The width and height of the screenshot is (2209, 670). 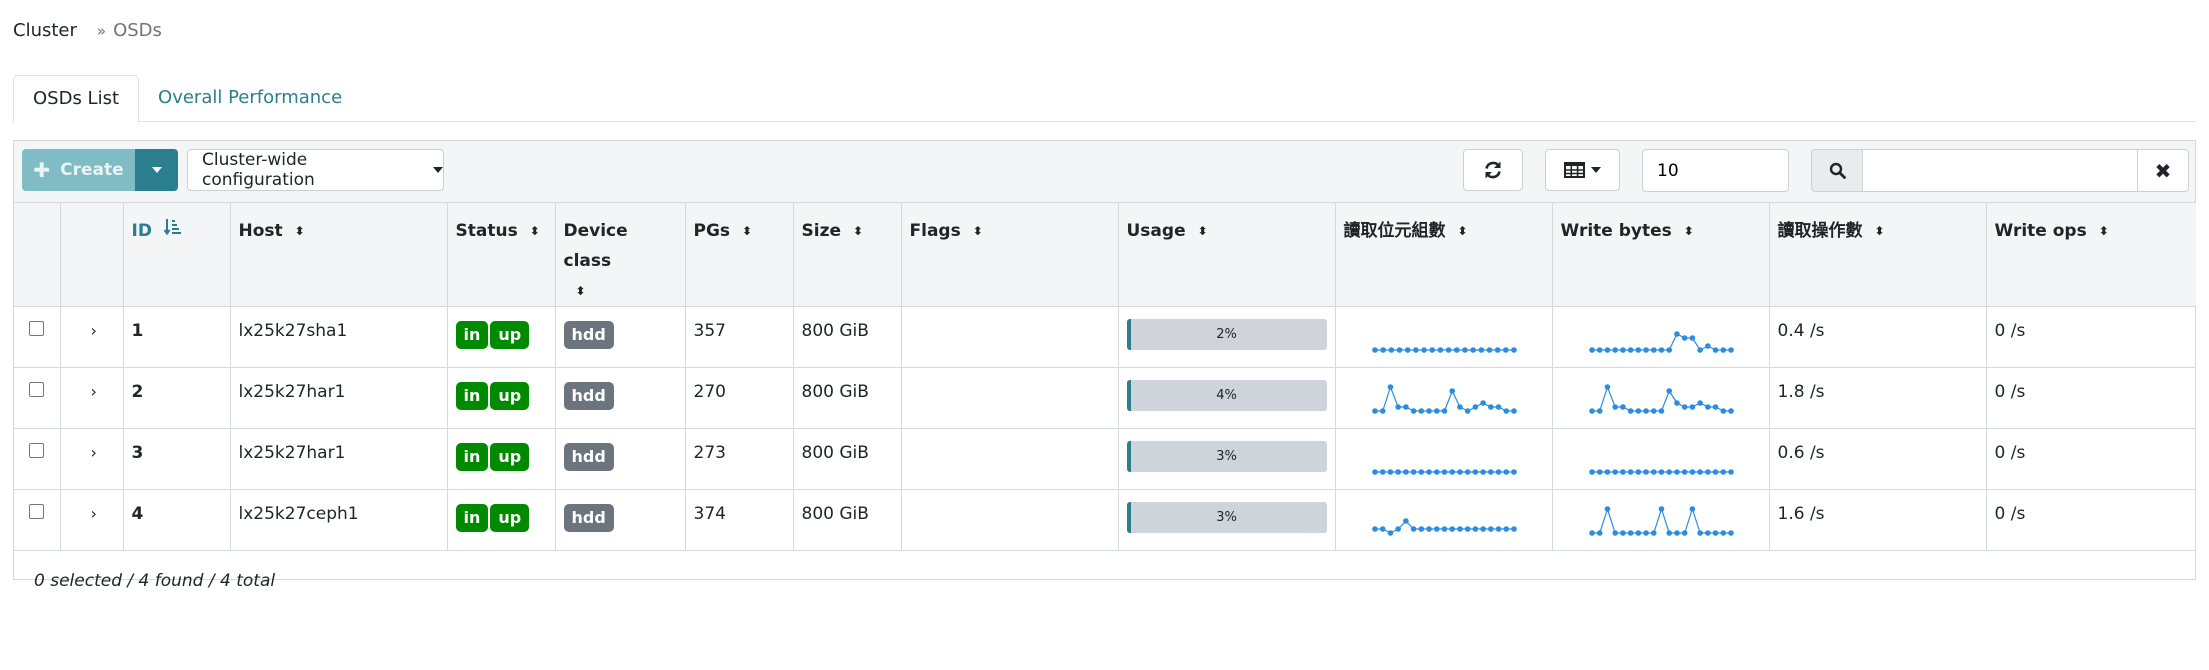 What do you see at coordinates (588, 396) in the screenshot?
I see `device-class-badge: hdd` at bounding box center [588, 396].